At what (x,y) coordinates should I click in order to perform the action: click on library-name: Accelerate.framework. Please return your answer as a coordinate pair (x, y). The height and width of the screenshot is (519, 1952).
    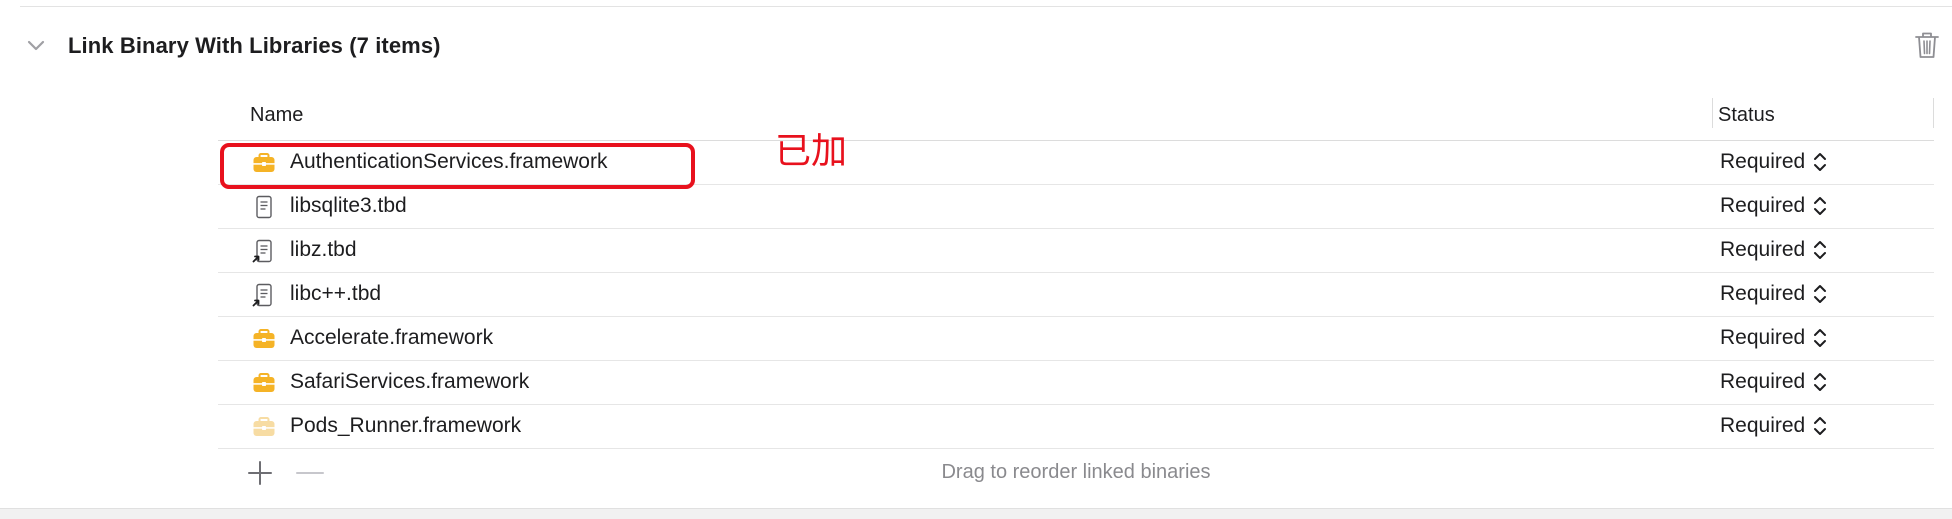
    Looking at the image, I should click on (392, 337).